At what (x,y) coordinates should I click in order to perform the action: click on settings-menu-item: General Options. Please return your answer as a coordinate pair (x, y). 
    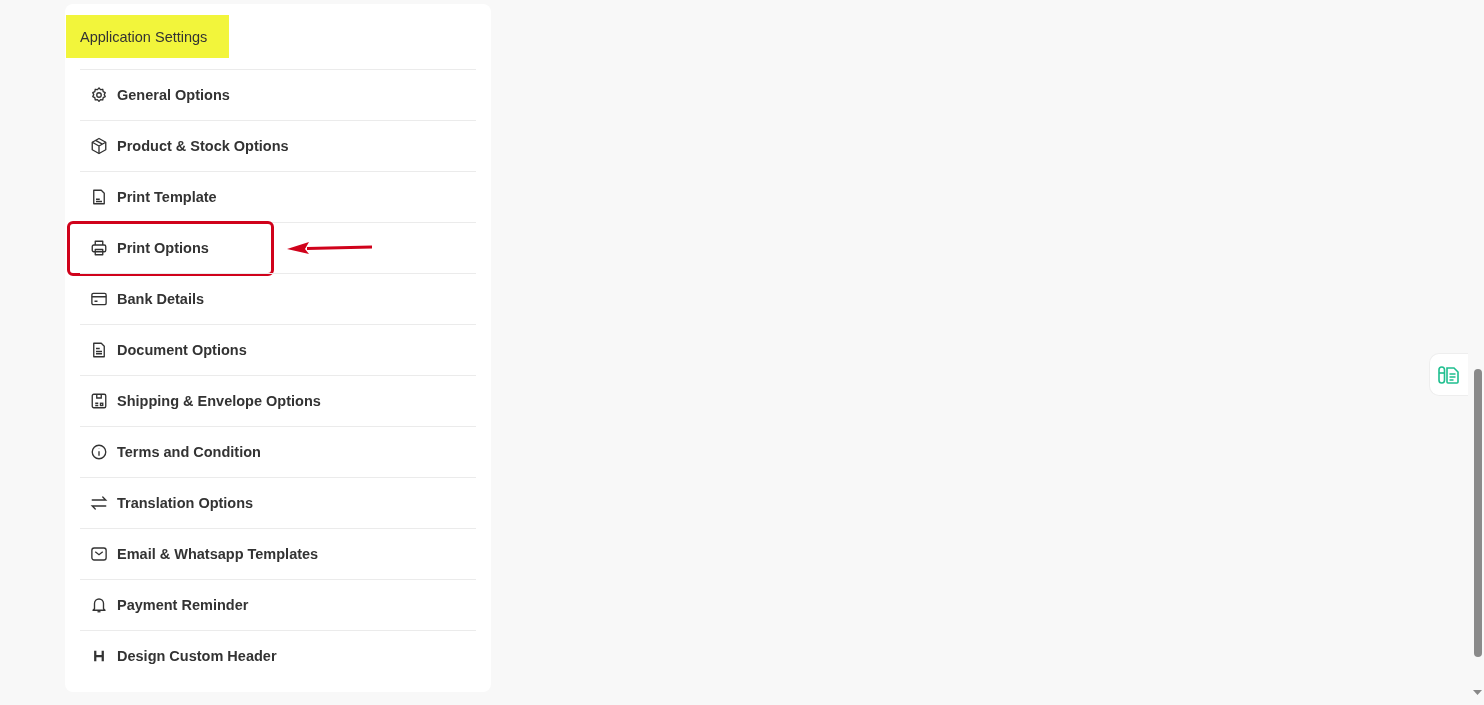
    Looking at the image, I should click on (155, 95).